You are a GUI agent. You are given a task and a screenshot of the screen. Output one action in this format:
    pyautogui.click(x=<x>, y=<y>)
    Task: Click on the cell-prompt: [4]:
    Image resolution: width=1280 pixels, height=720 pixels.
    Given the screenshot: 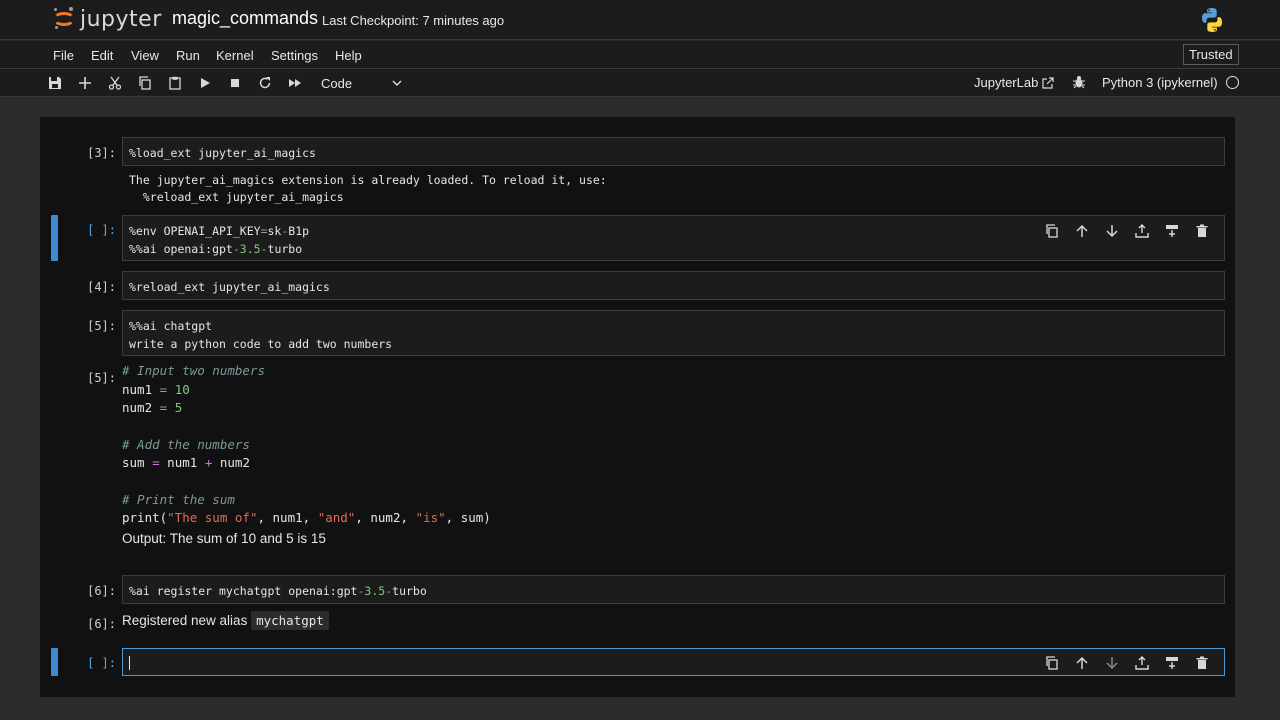 What is the action you would take?
    pyautogui.click(x=101, y=287)
    